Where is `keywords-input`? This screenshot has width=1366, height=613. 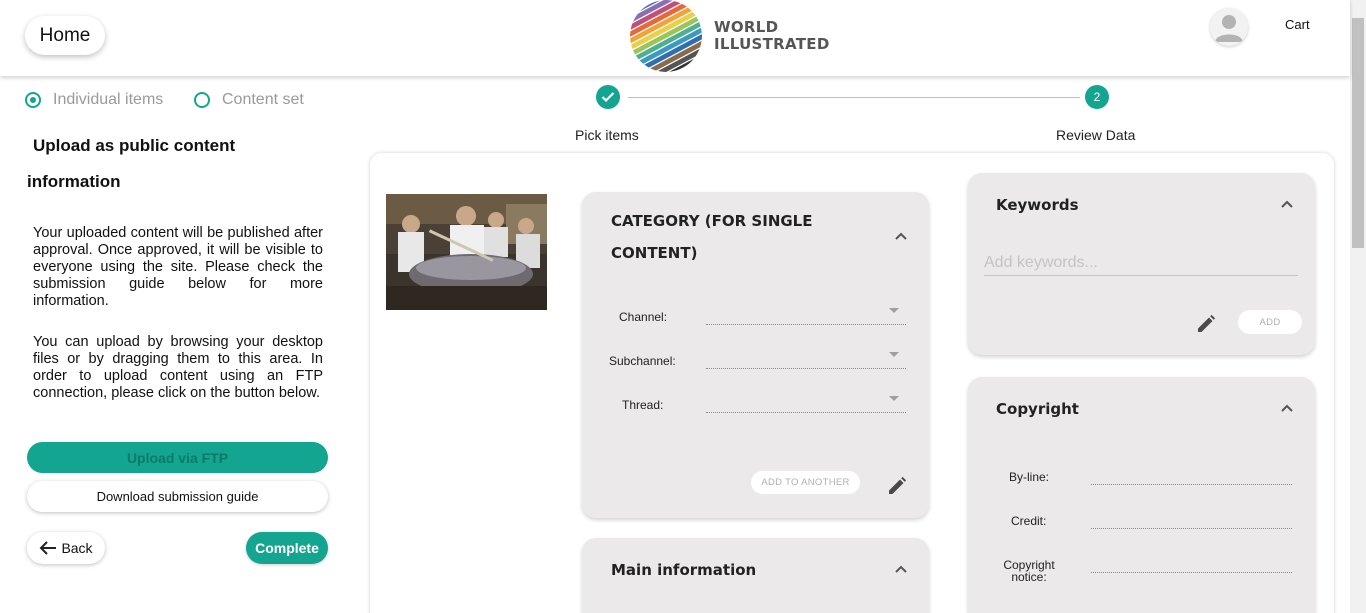
keywords-input is located at coordinates (1141, 263).